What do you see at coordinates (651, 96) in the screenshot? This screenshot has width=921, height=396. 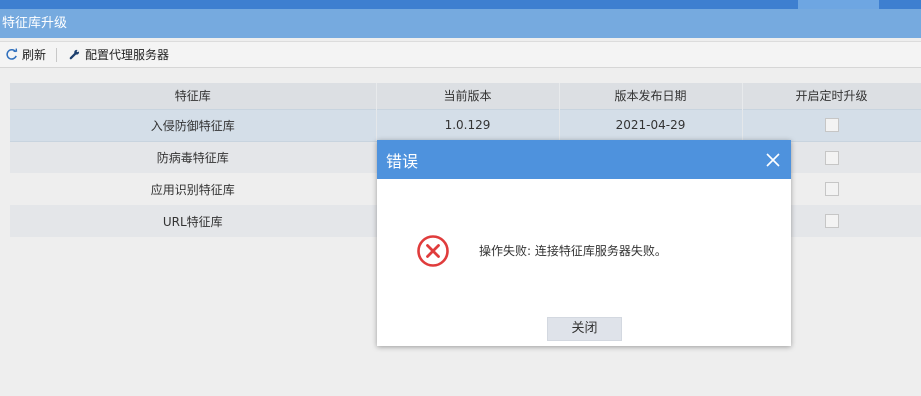 I see `column-header-date: 版本发布日期` at bounding box center [651, 96].